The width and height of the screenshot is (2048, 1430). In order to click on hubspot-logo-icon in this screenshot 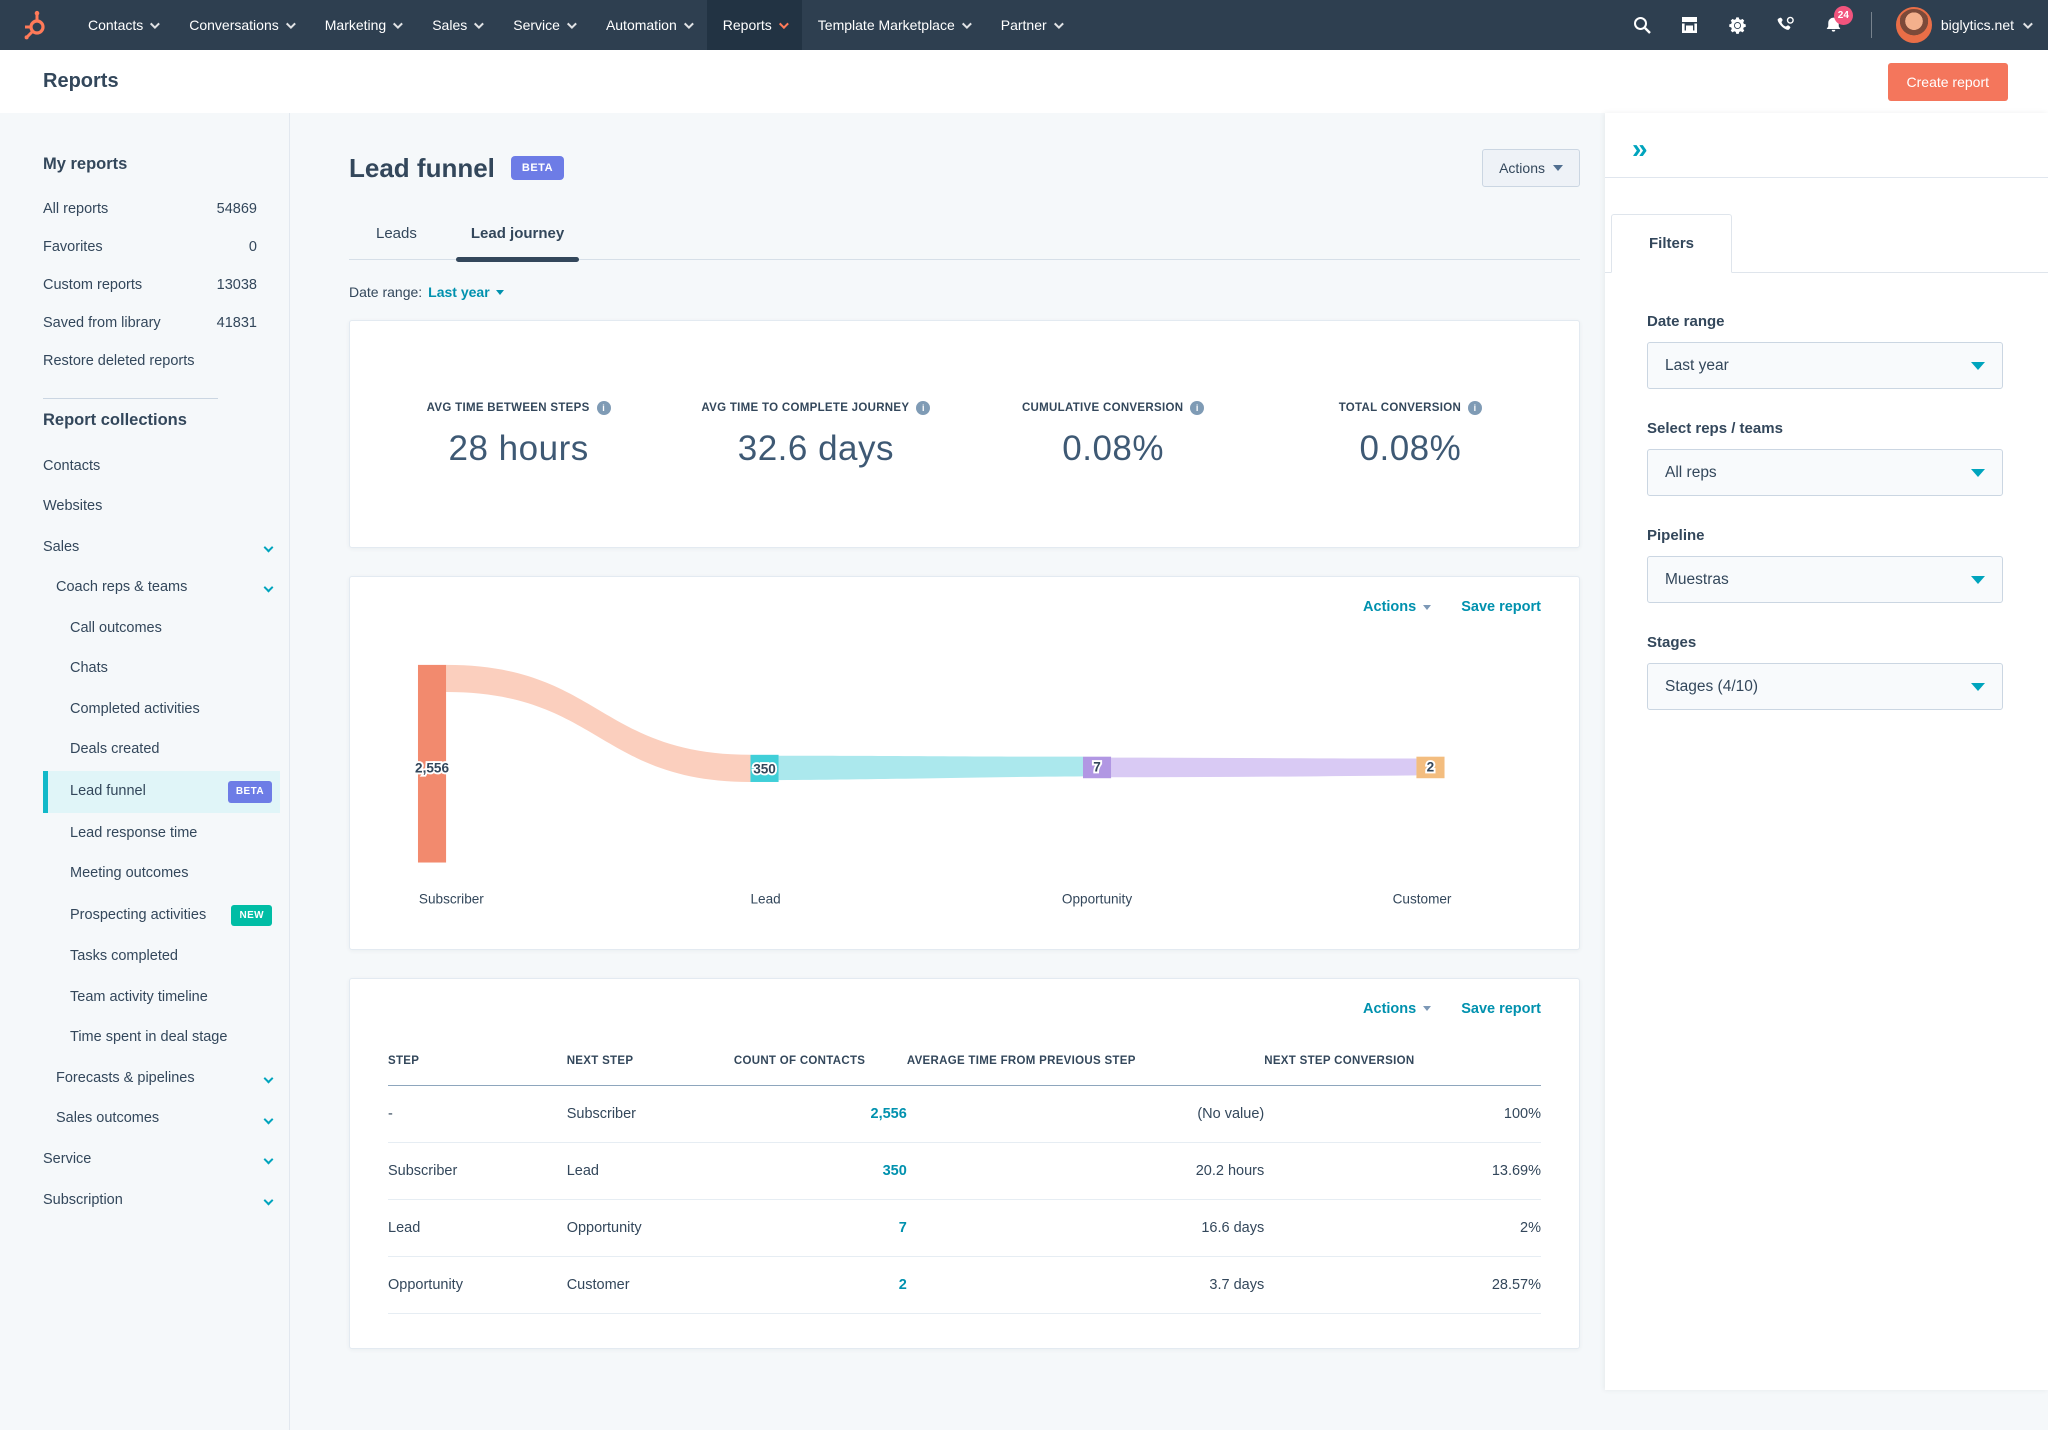, I will do `click(36, 25)`.